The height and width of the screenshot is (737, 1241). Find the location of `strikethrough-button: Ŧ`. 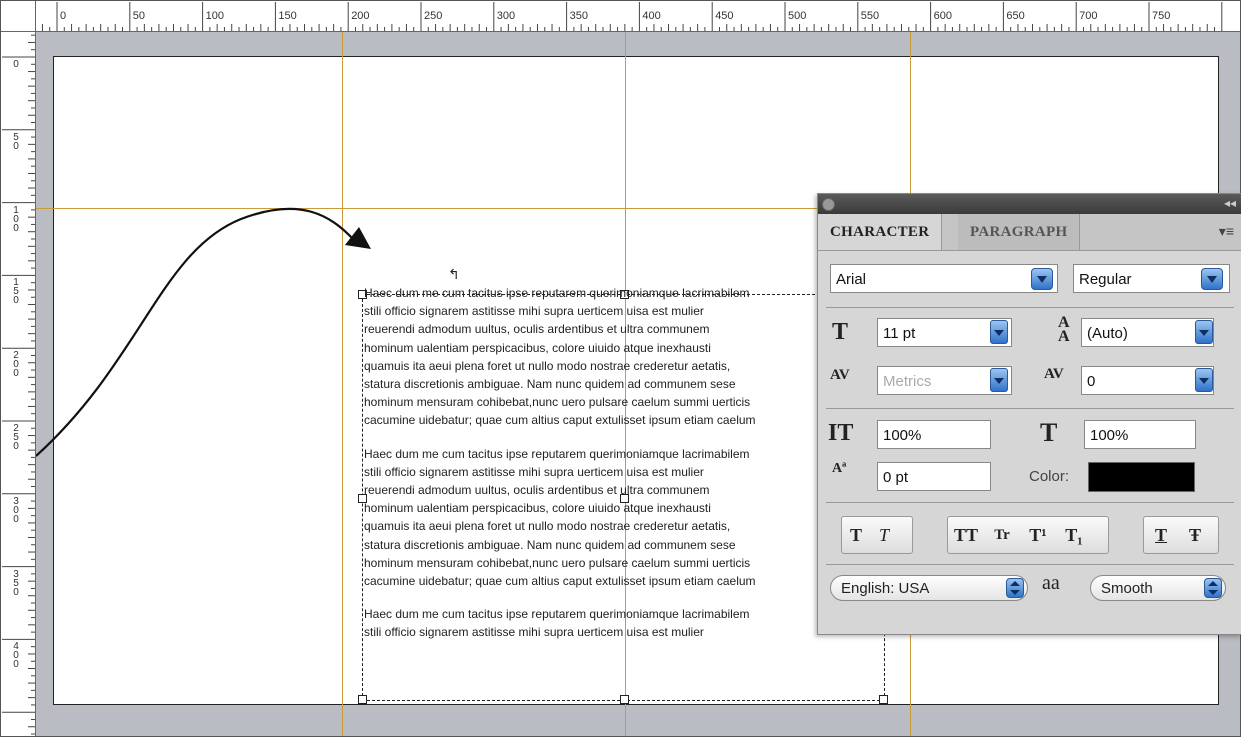

strikethrough-button: Ŧ is located at coordinates (1195, 535).